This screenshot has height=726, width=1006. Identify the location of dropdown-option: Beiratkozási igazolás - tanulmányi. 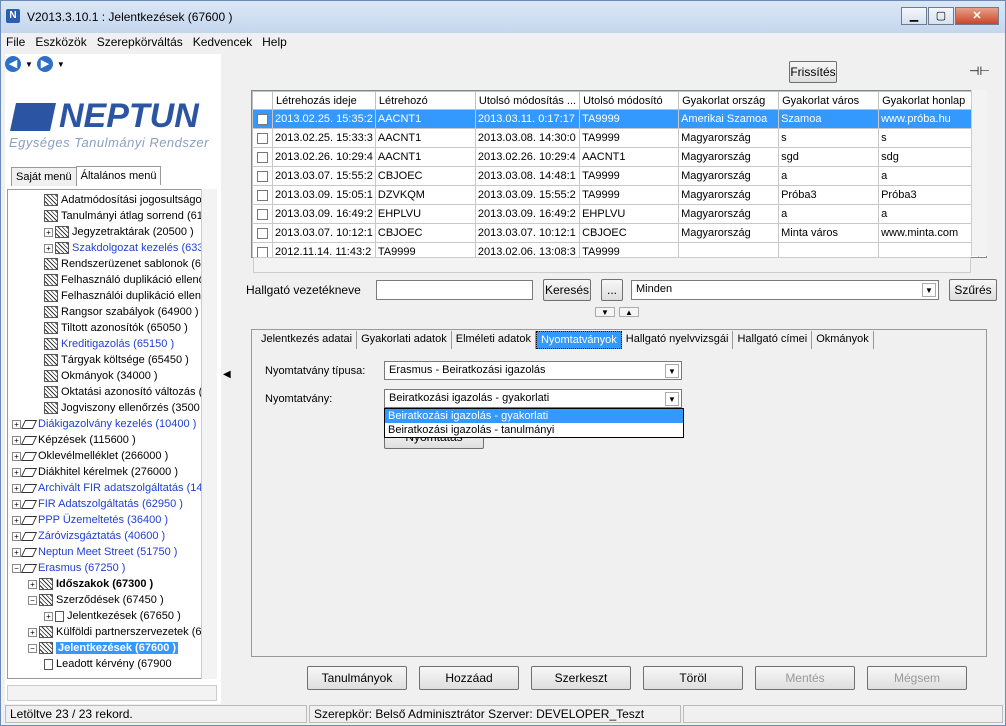
(534, 430).